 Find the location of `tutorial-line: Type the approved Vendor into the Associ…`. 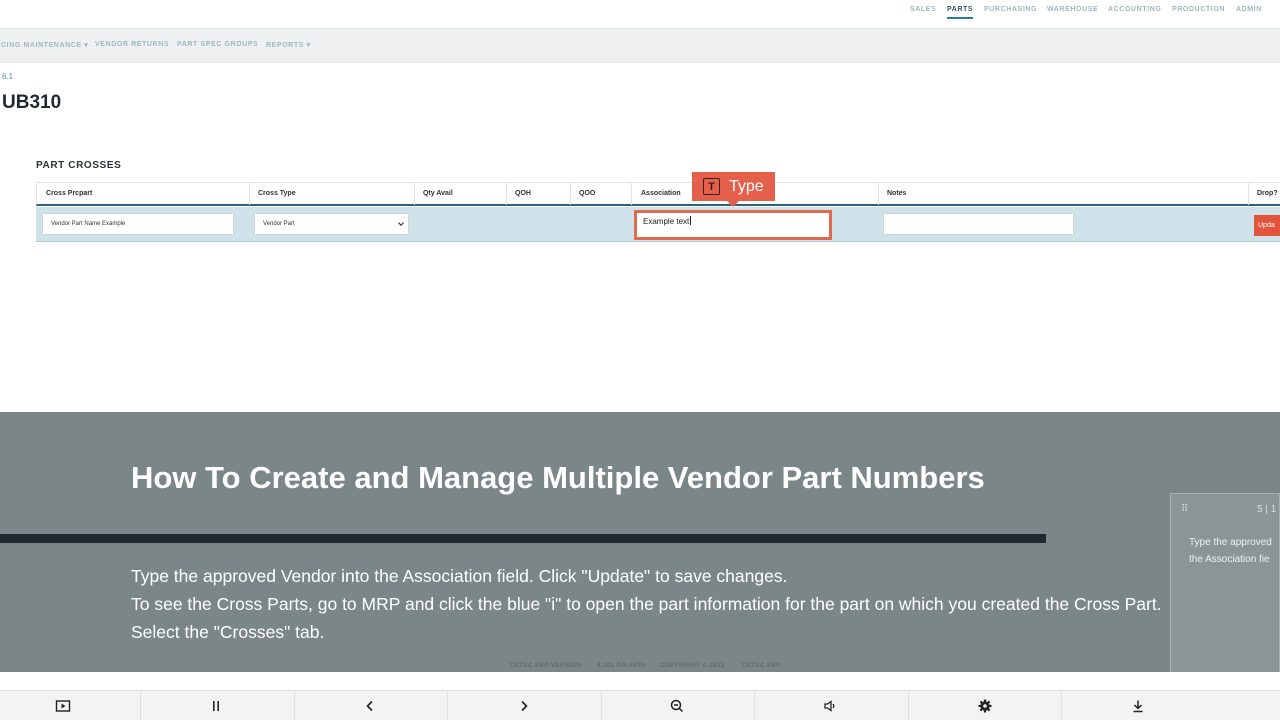

tutorial-line: Type the approved Vendor into the Associ… is located at coordinates (459, 576).